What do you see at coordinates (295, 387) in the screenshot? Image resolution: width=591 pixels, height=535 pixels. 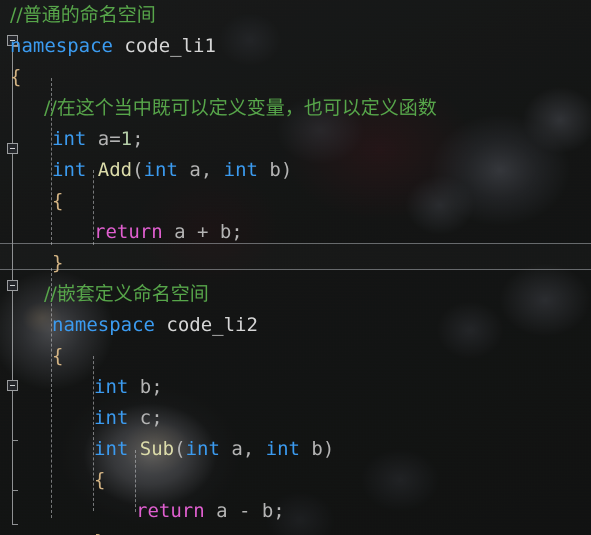 I see `code-line: int b;` at bounding box center [295, 387].